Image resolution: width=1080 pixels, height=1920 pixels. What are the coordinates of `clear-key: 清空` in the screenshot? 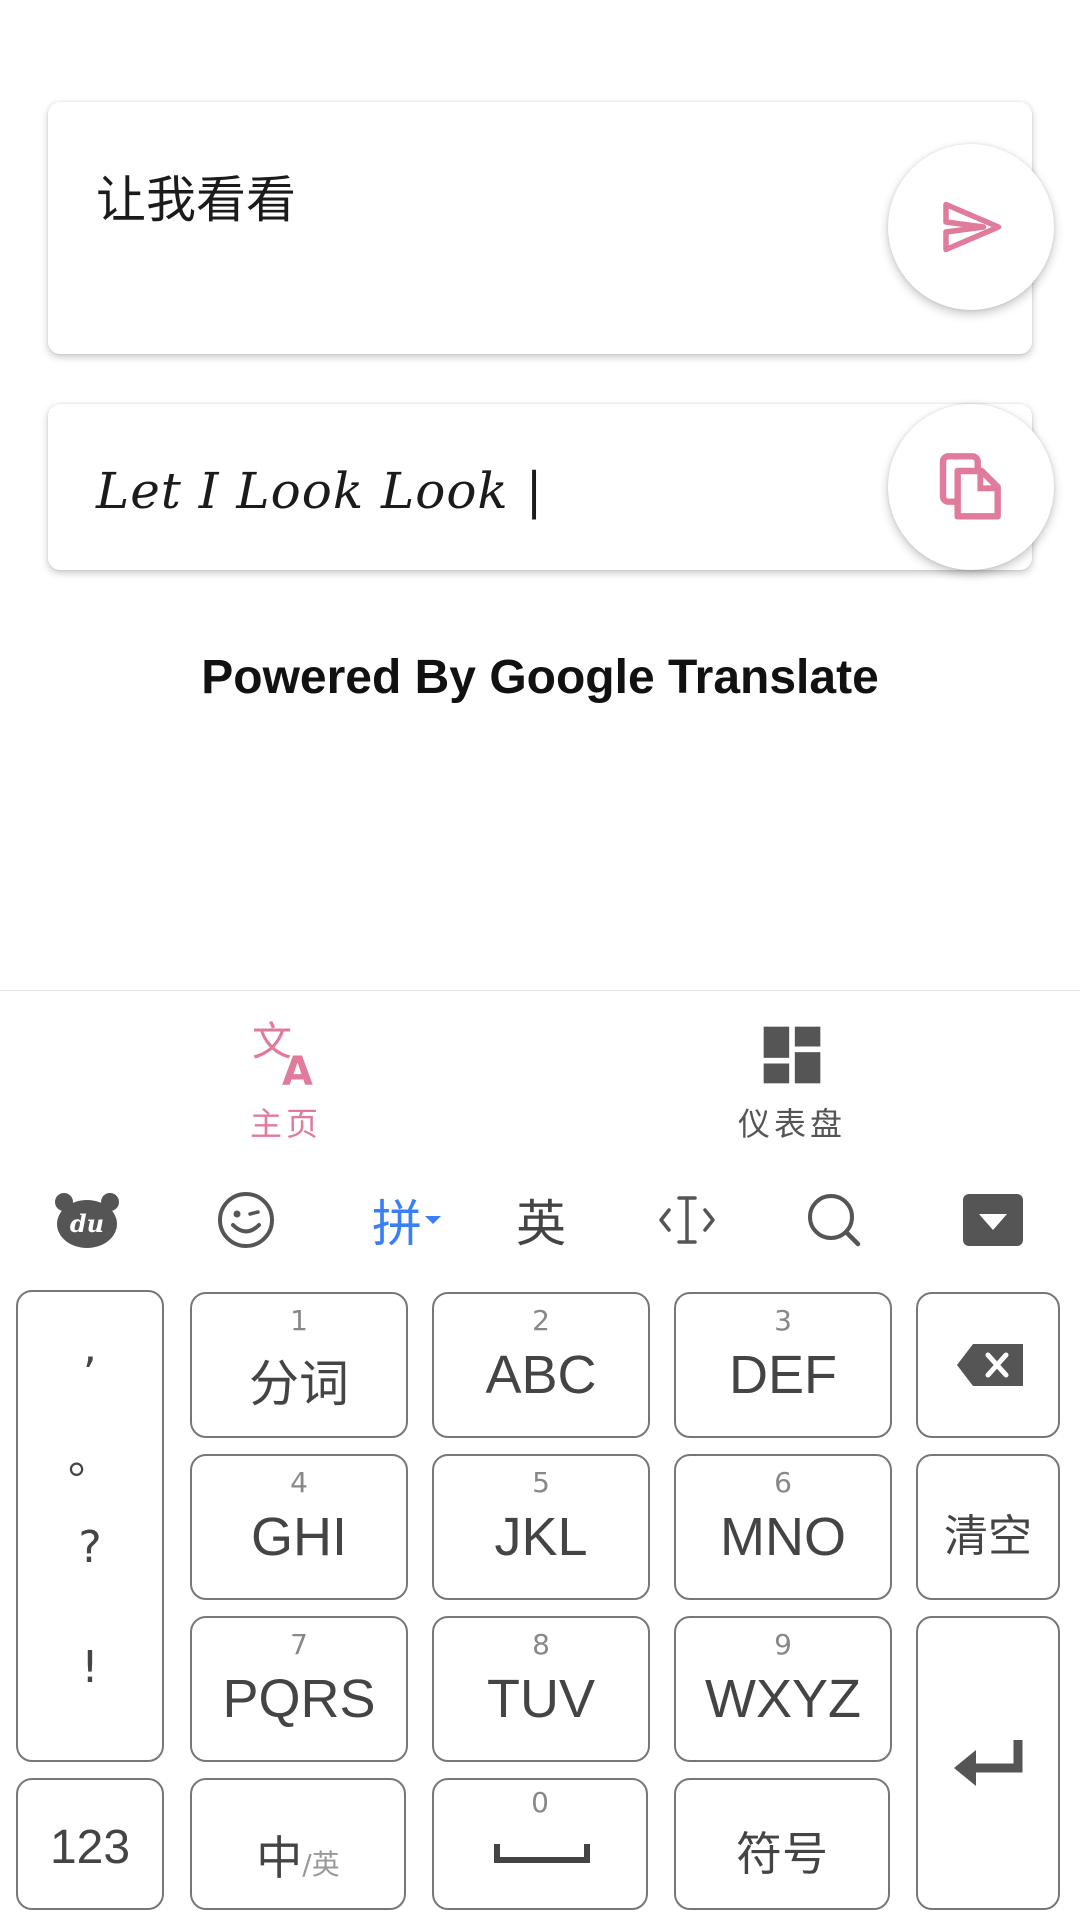 It's located at (988, 1527).